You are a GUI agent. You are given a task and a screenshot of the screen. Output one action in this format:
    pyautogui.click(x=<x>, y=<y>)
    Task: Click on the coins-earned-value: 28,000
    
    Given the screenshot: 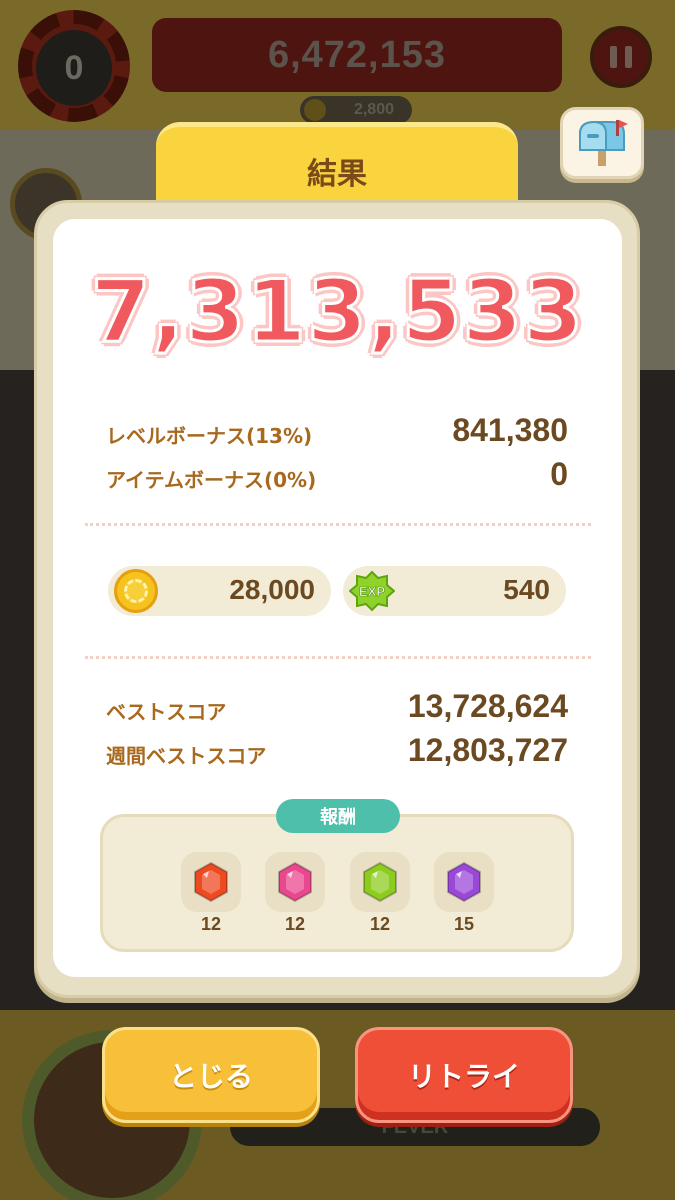 What is the action you would take?
    pyautogui.click(x=272, y=589)
    